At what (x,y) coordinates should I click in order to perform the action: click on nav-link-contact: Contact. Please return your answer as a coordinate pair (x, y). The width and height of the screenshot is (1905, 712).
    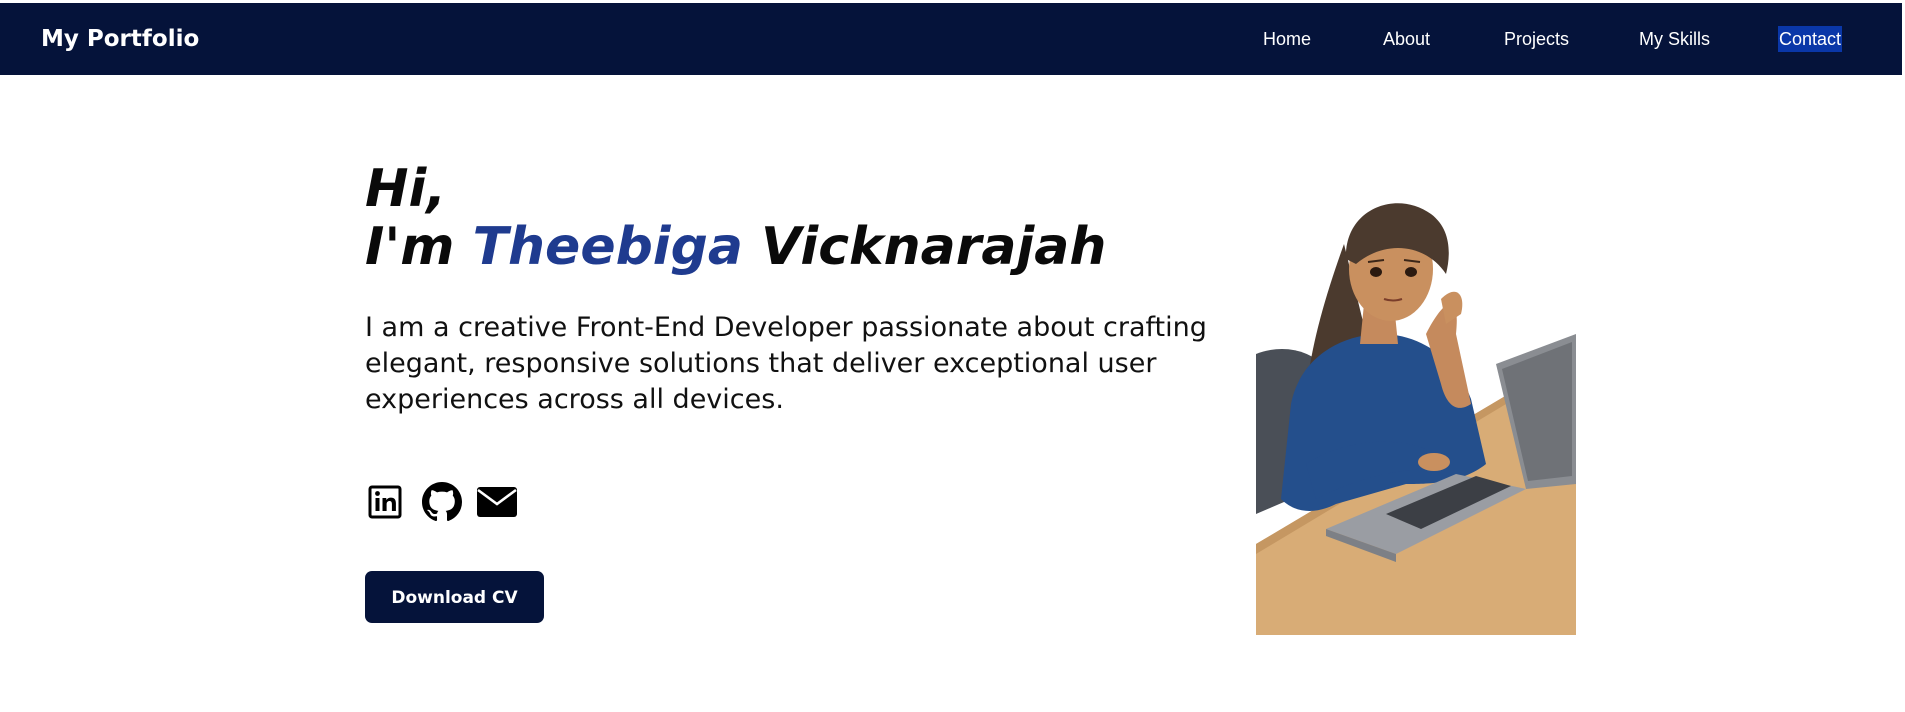
    Looking at the image, I should click on (1810, 39).